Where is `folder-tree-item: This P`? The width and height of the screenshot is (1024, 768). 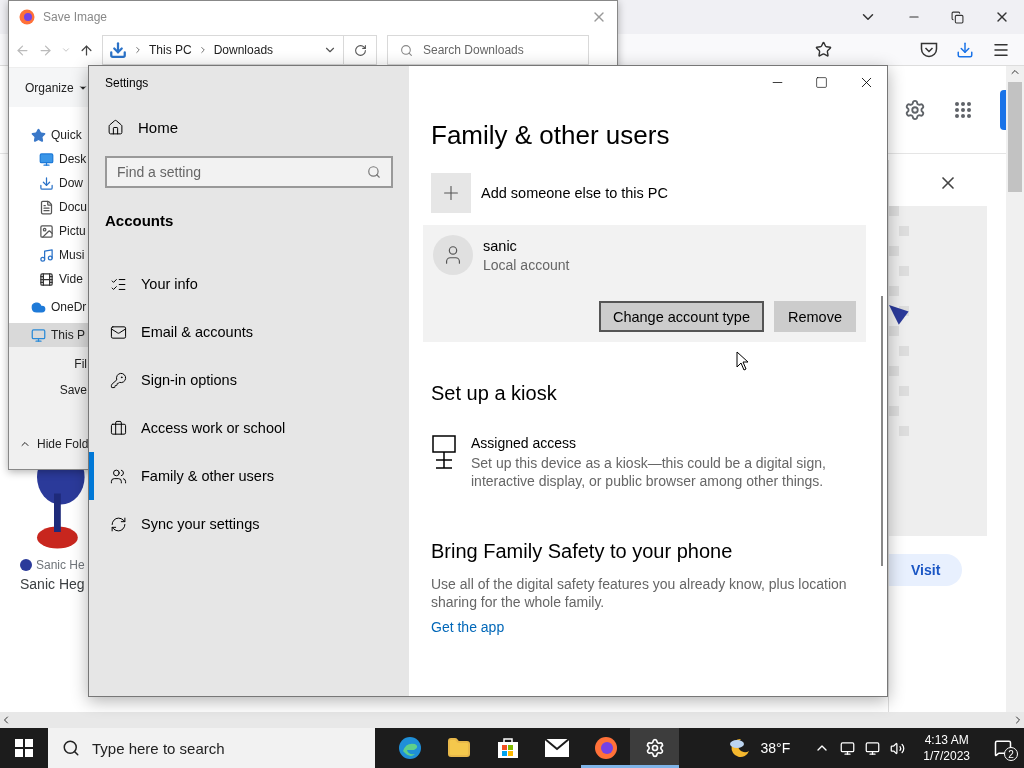
folder-tree-item: This P is located at coordinates (48, 335).